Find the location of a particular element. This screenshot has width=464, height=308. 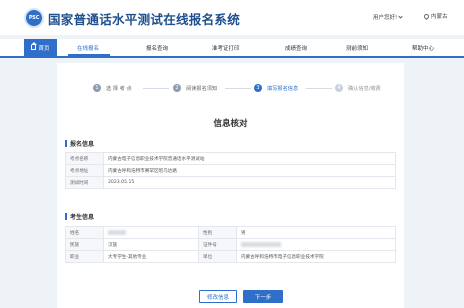

nav-score-query: 成绩查询 is located at coordinates (296, 48).